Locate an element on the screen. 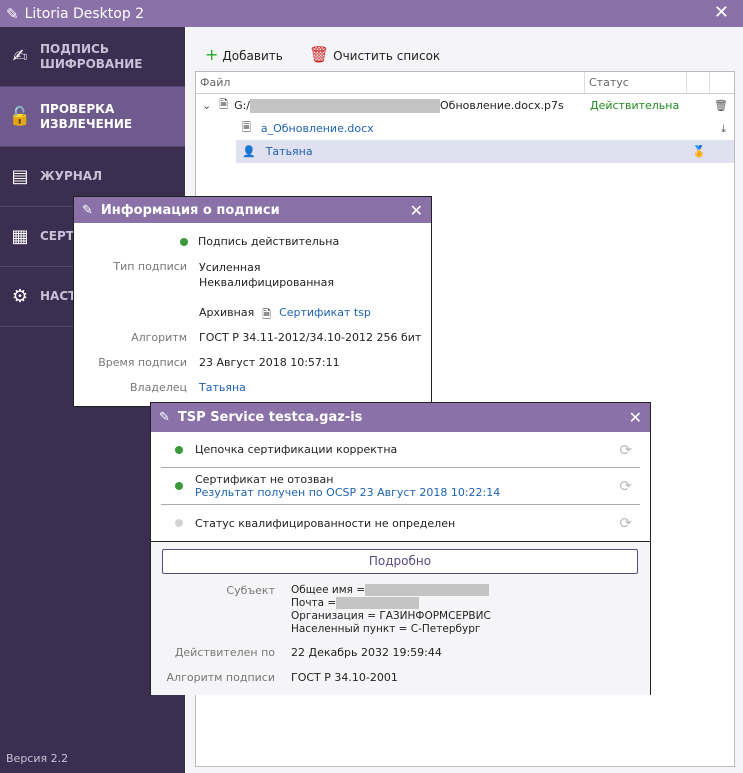 The width and height of the screenshot is (743, 773). organization: Организация = ГАЗИНФОРМСЕРВИС is located at coordinates (391, 616).